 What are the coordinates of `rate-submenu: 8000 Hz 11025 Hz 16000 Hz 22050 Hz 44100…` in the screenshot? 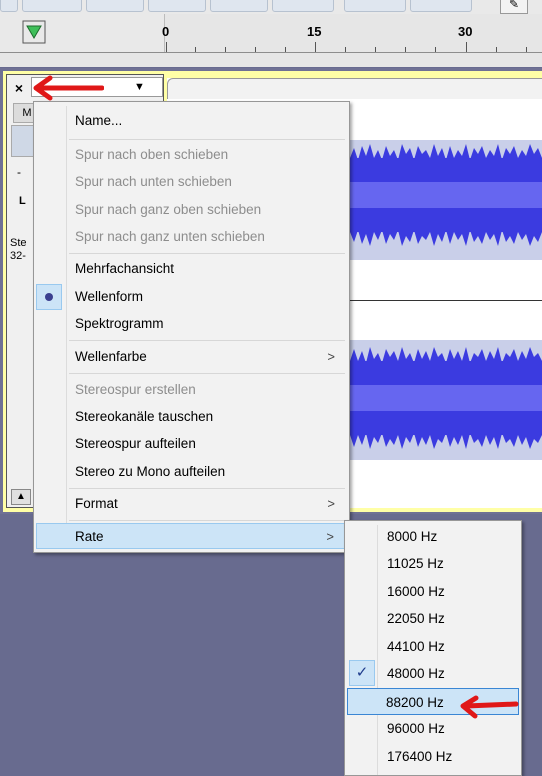 It's located at (433, 648).